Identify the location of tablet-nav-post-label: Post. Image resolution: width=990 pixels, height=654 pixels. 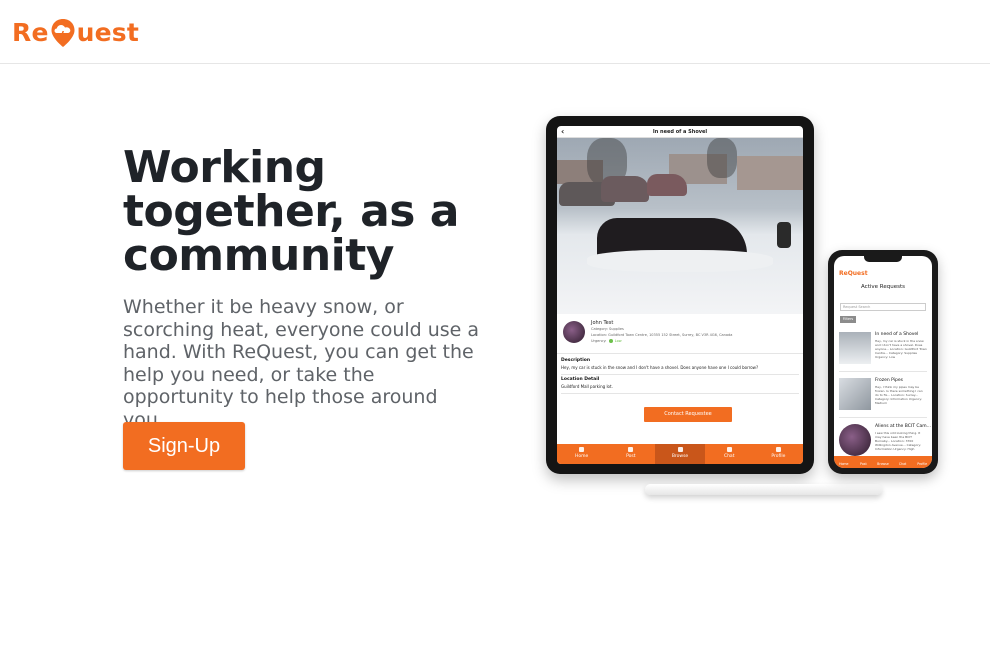
(631, 456).